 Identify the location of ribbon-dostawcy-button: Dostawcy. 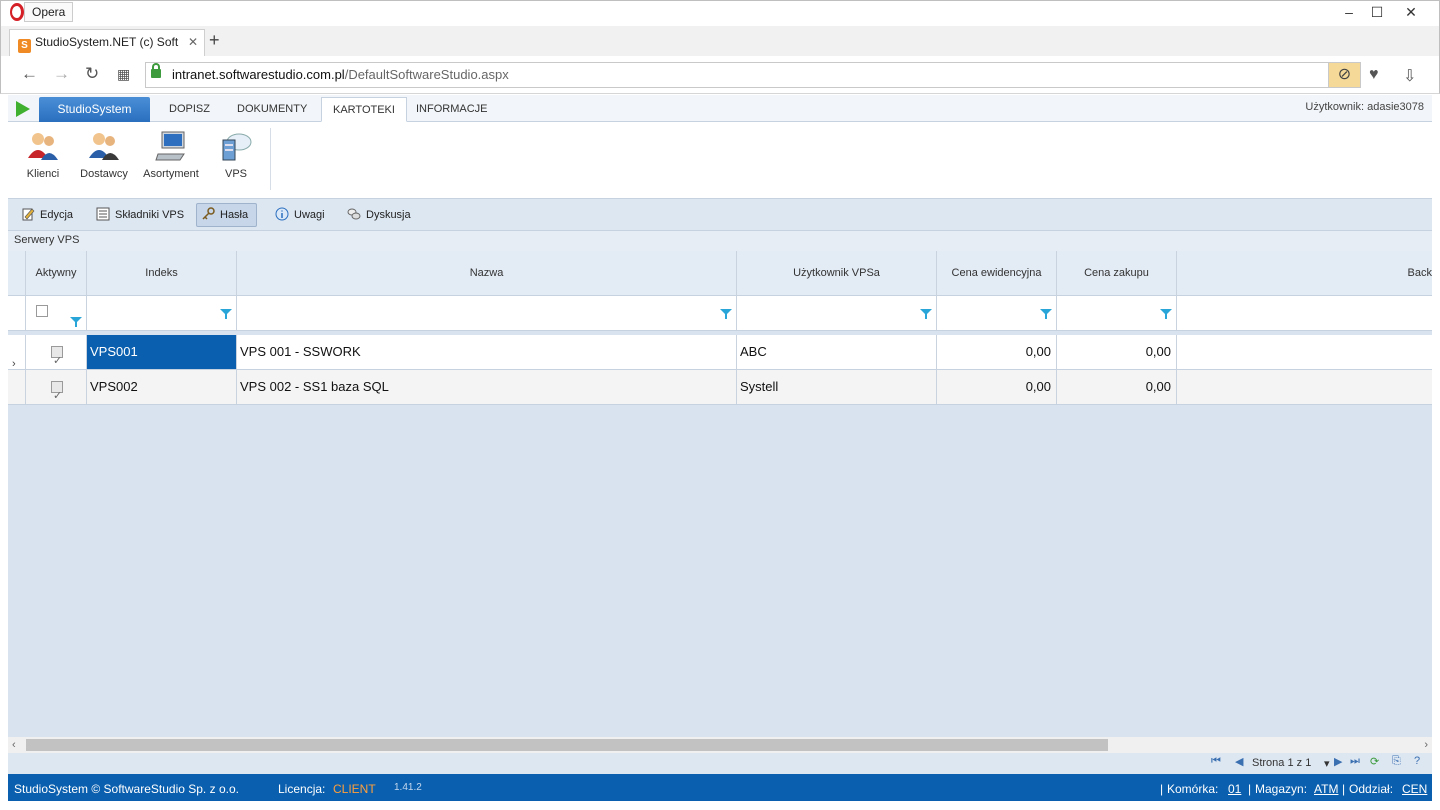
(104, 155).